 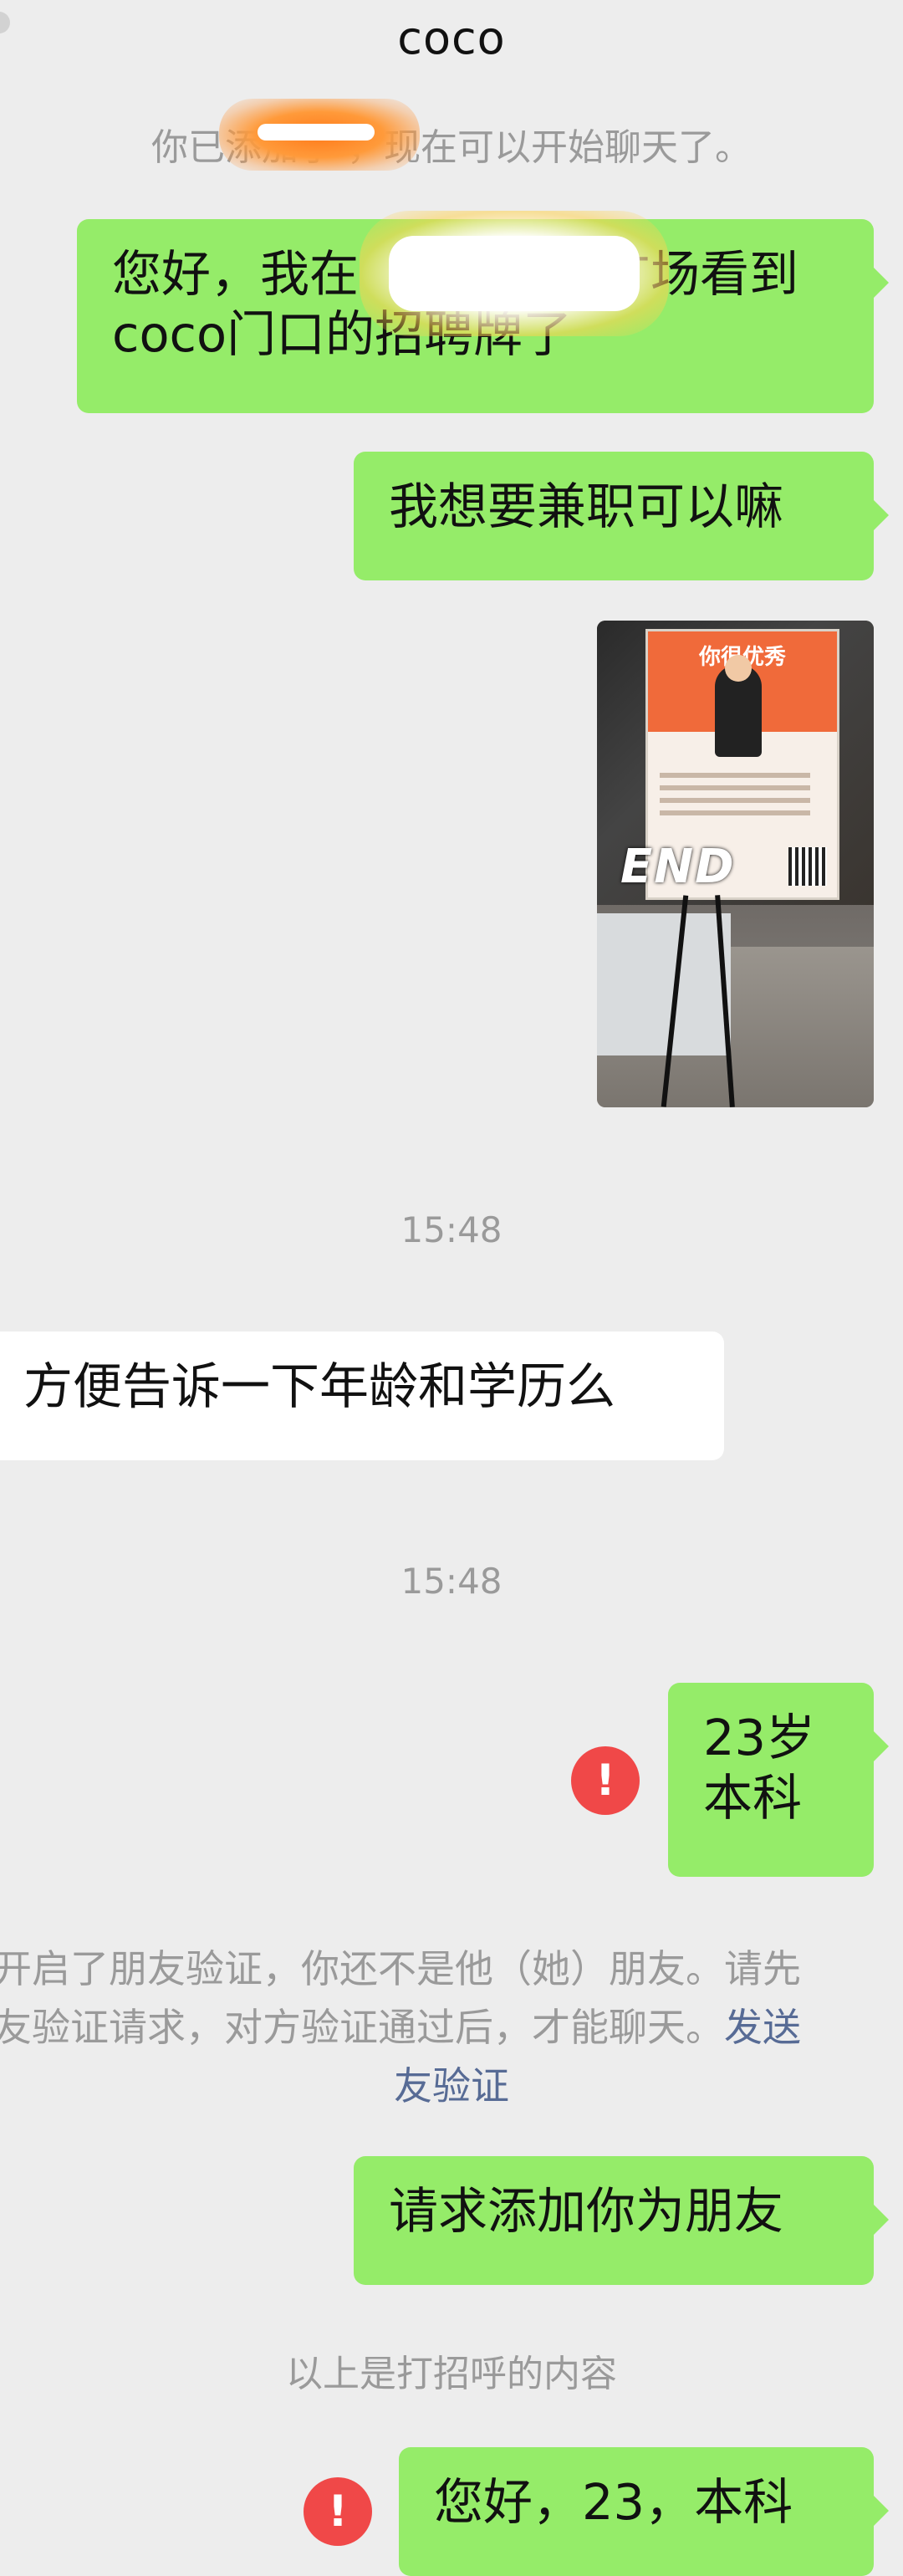 I want to click on outgoing-message-4: 请求添加你为朋友, so click(x=621, y=2220).